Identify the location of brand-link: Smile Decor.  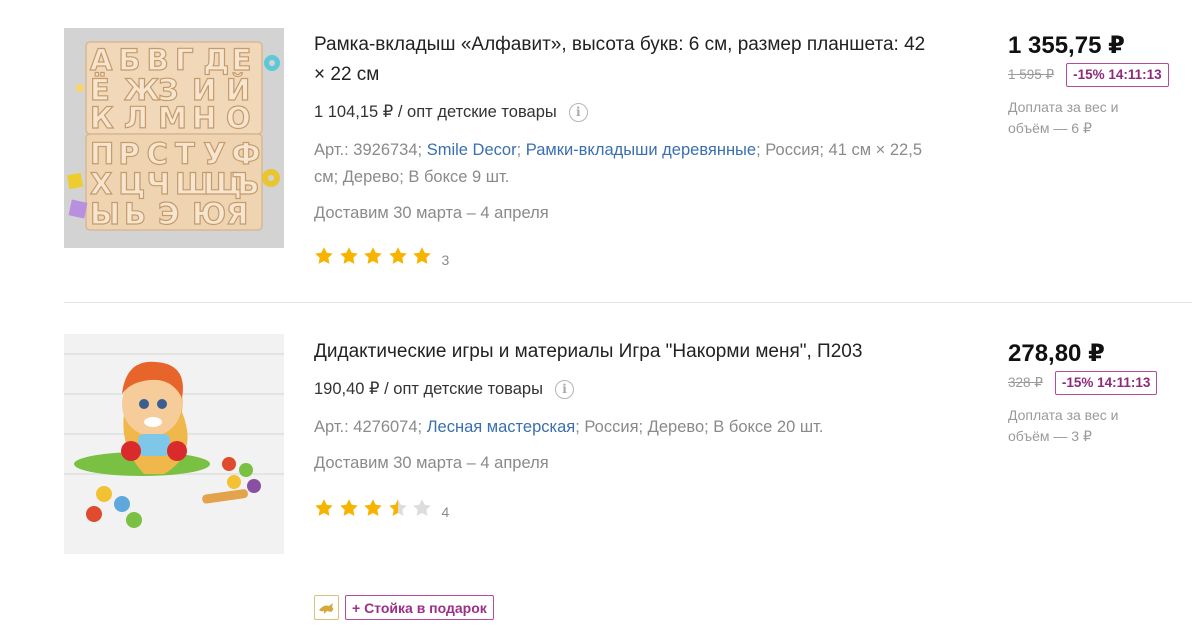
(472, 150).